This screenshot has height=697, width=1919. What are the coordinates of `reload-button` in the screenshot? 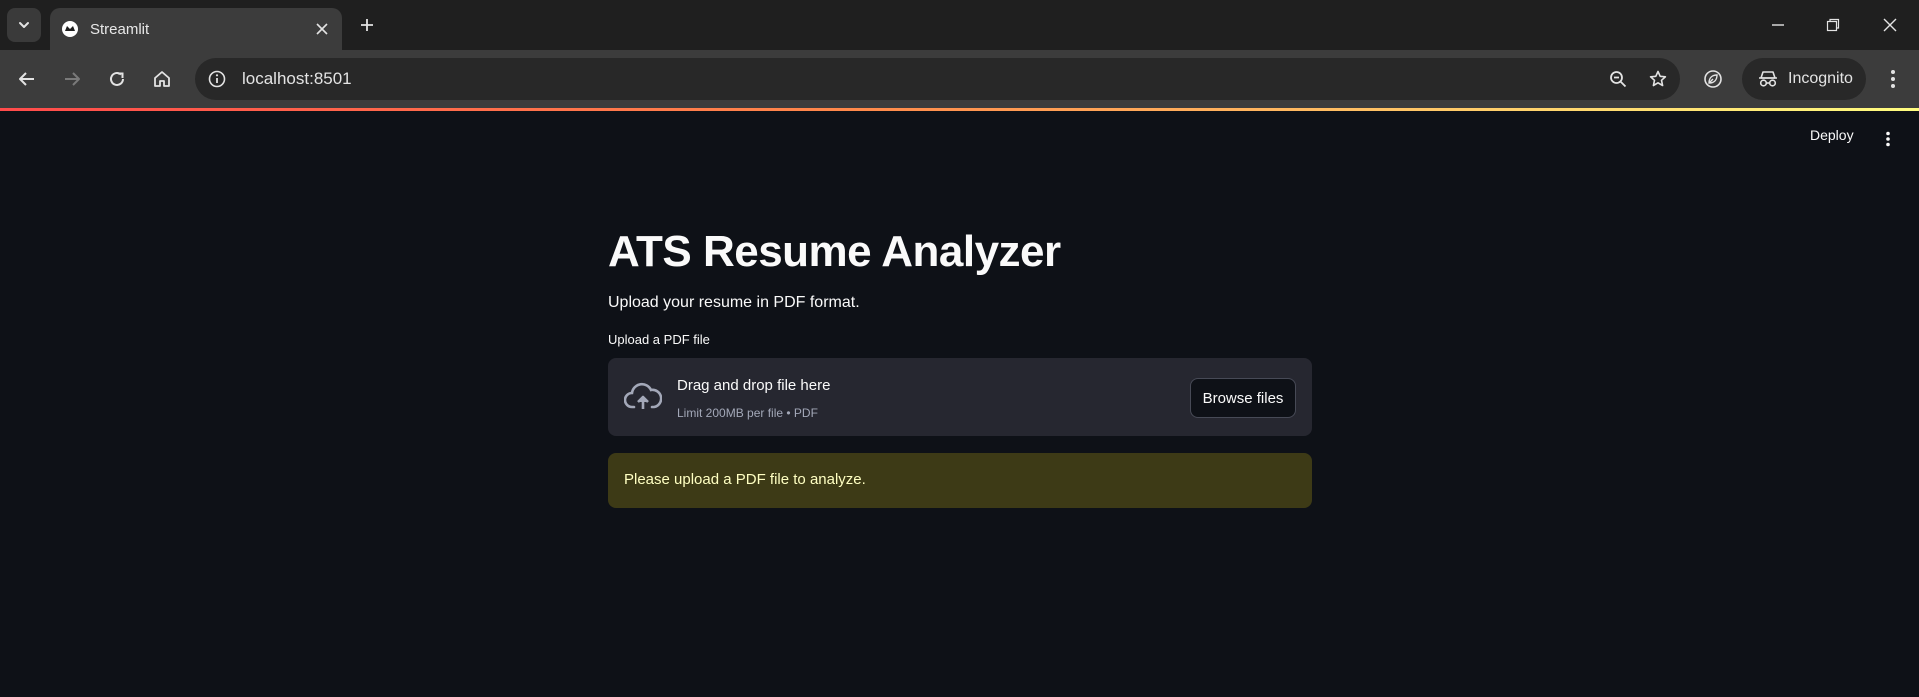 It's located at (117, 79).